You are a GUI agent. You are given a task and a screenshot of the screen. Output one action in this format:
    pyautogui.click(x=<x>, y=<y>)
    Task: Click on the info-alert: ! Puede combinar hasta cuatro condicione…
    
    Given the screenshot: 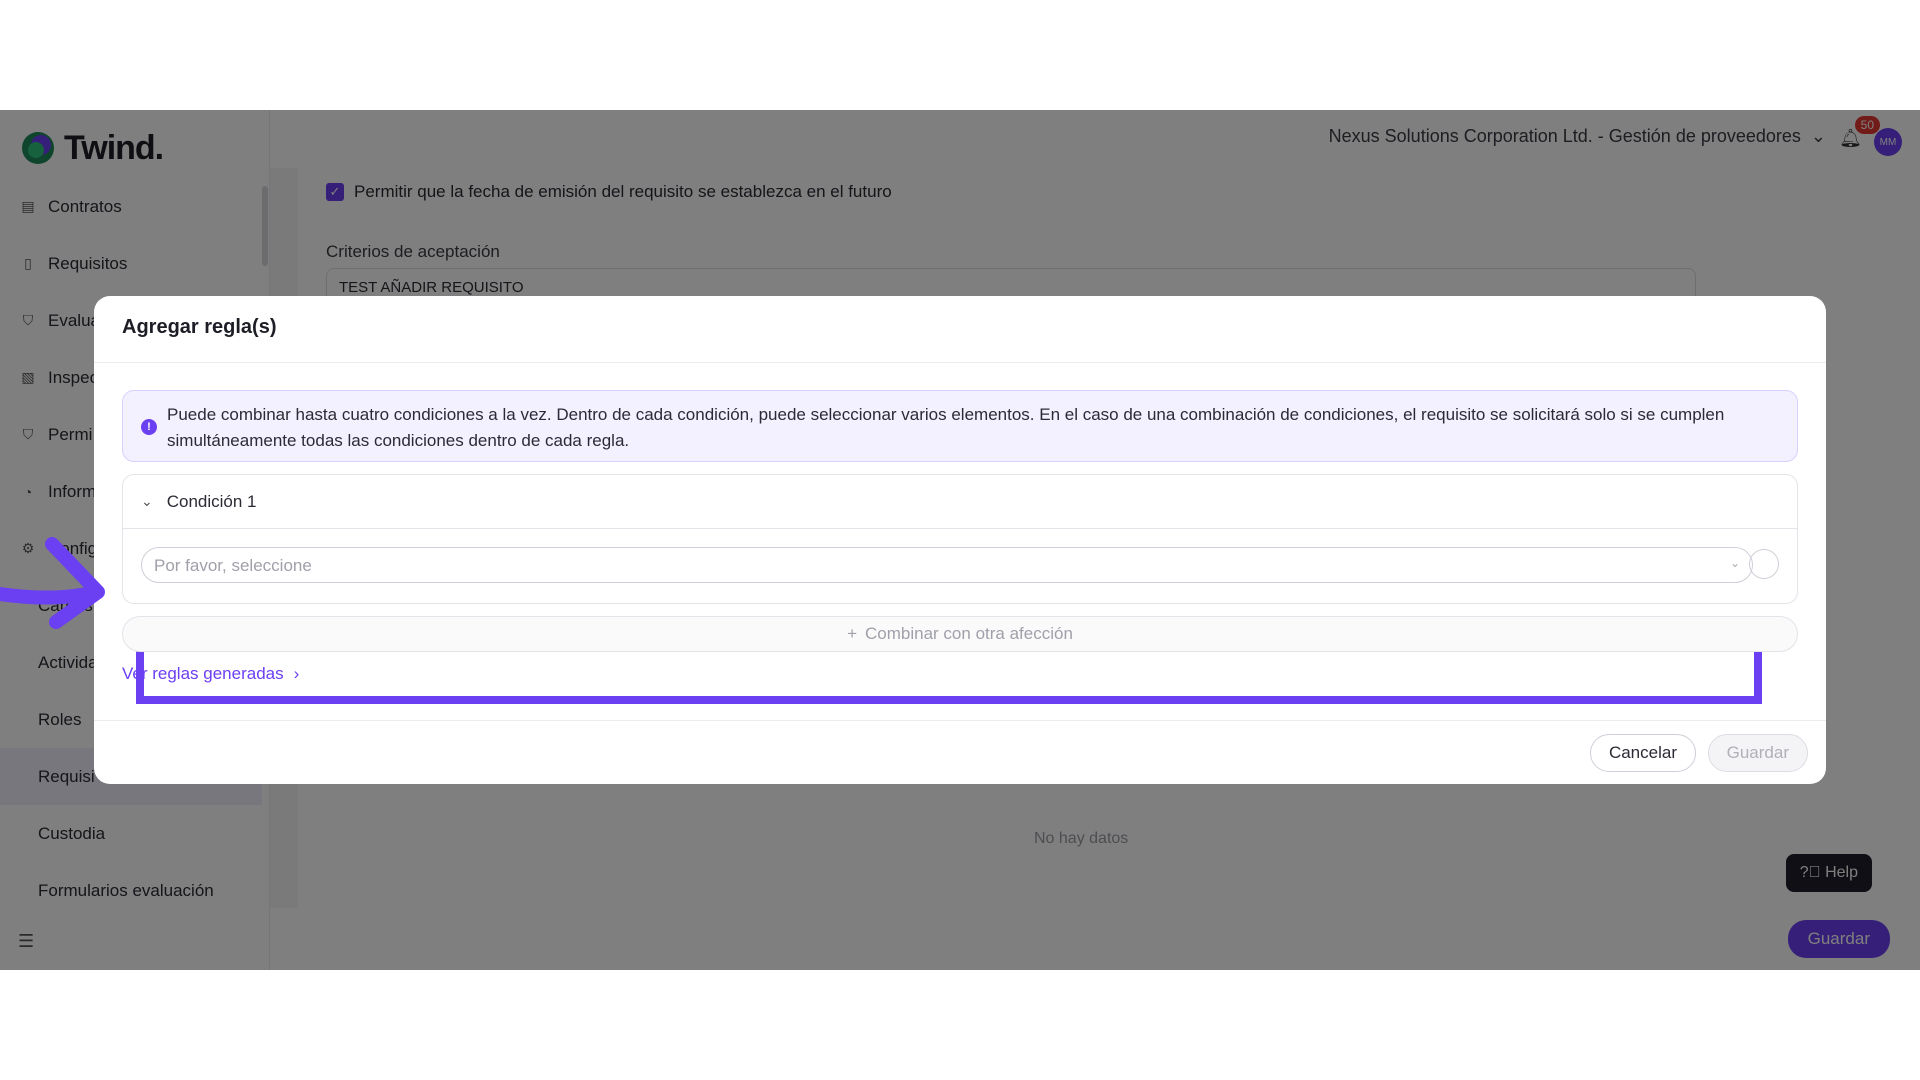 What is the action you would take?
    pyautogui.click(x=960, y=426)
    